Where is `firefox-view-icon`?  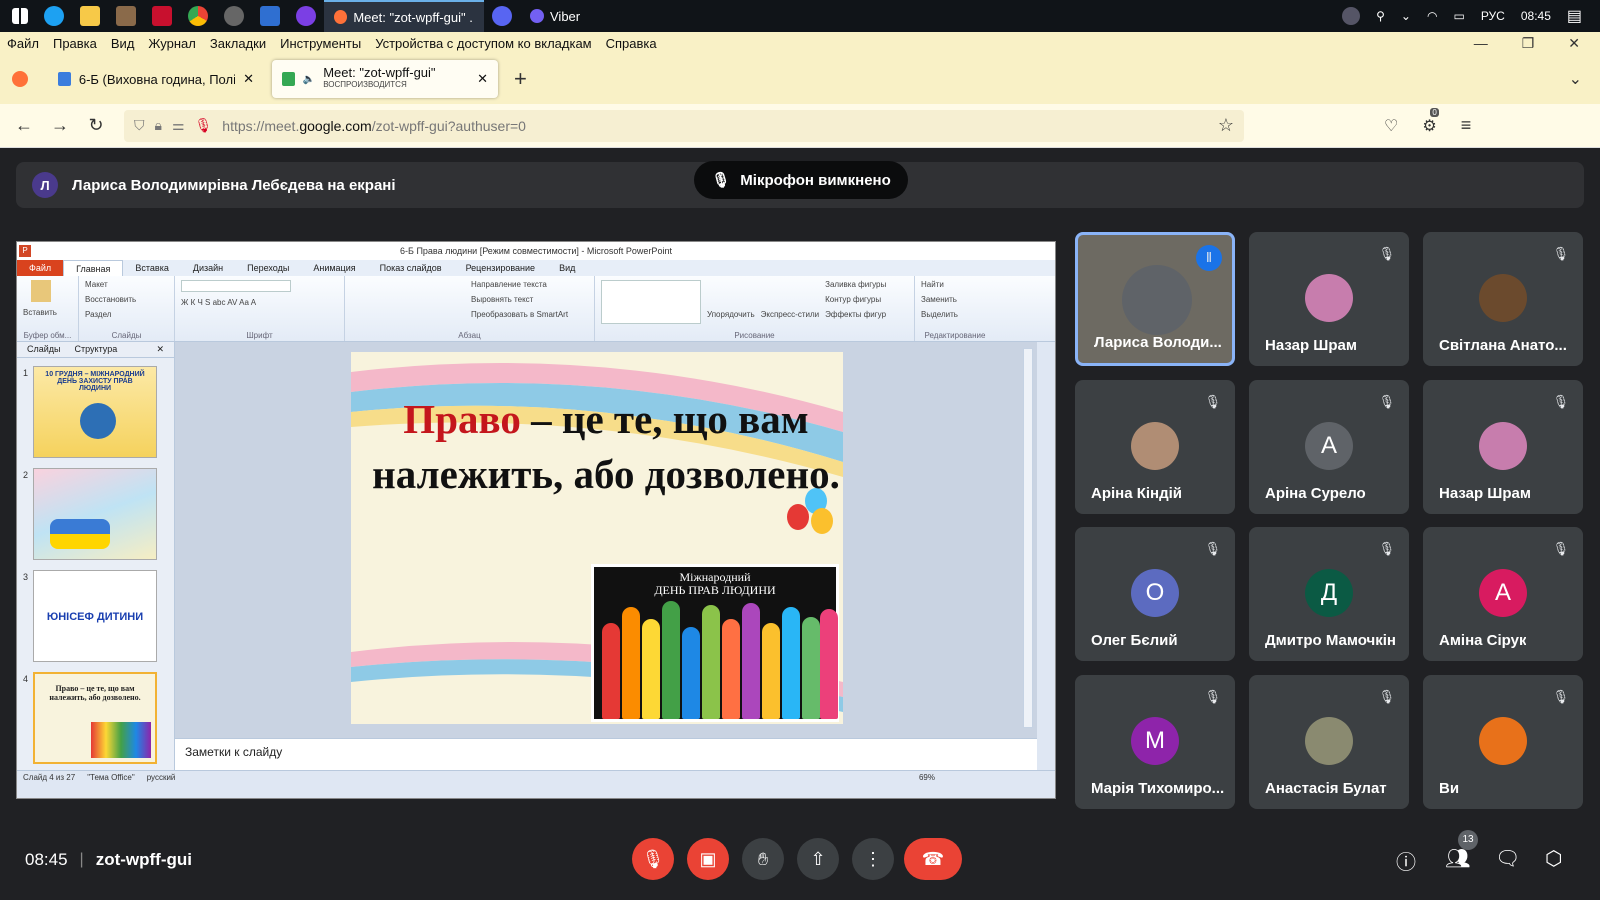
firefox-view-icon is located at coordinates (20, 79).